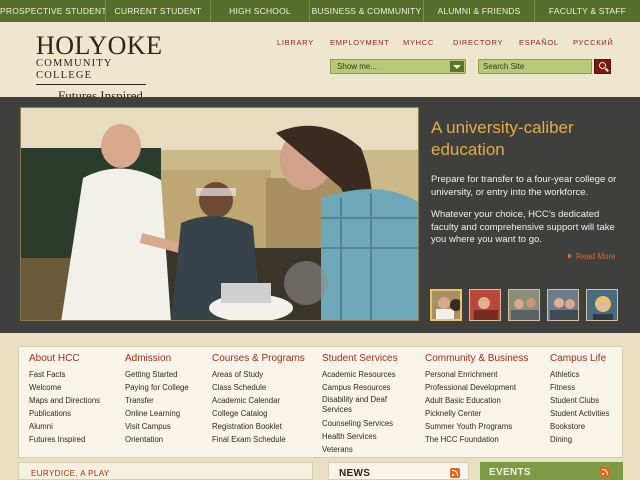  Describe the element at coordinates (157, 374) in the screenshot. I see `link-getting-started: Getting Started` at that location.